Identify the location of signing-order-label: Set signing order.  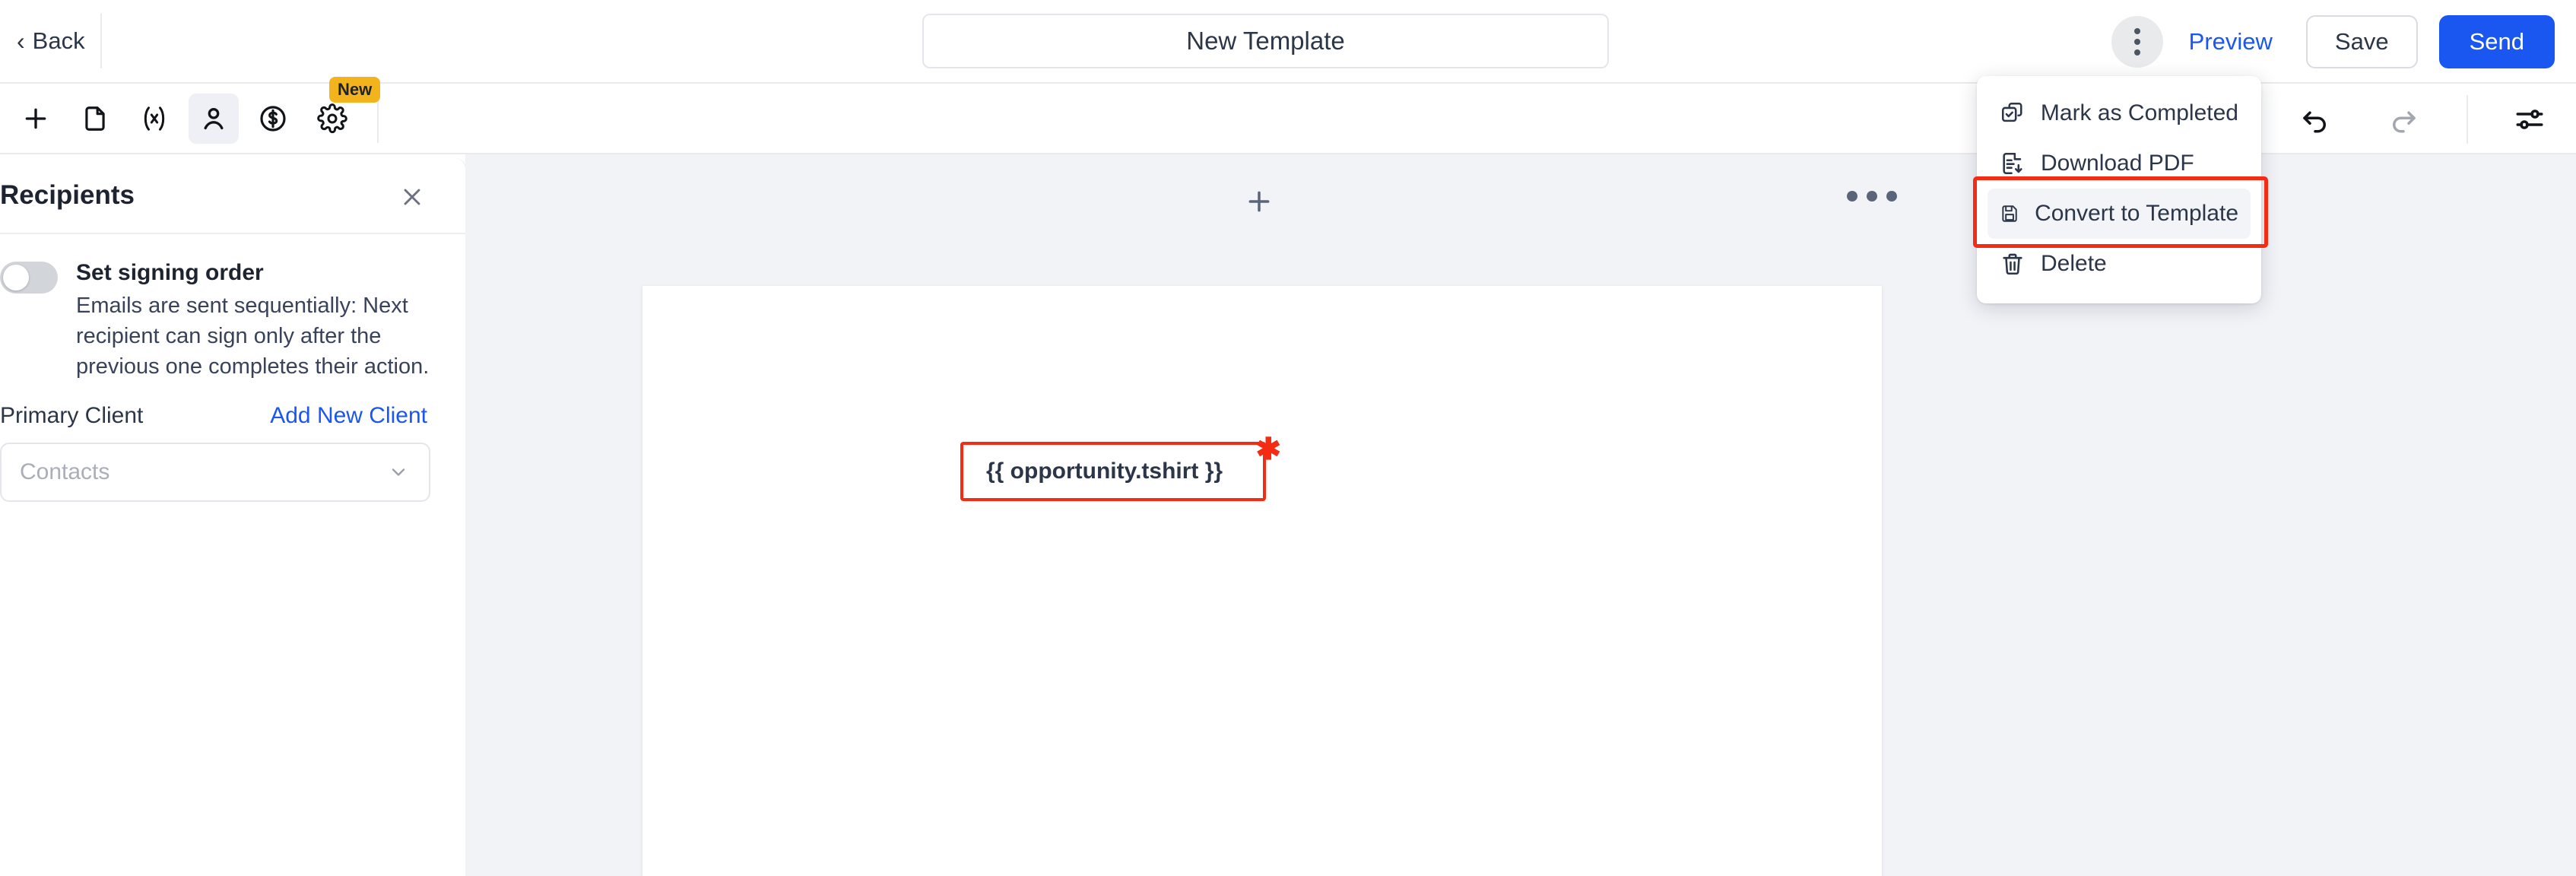
(170, 272).